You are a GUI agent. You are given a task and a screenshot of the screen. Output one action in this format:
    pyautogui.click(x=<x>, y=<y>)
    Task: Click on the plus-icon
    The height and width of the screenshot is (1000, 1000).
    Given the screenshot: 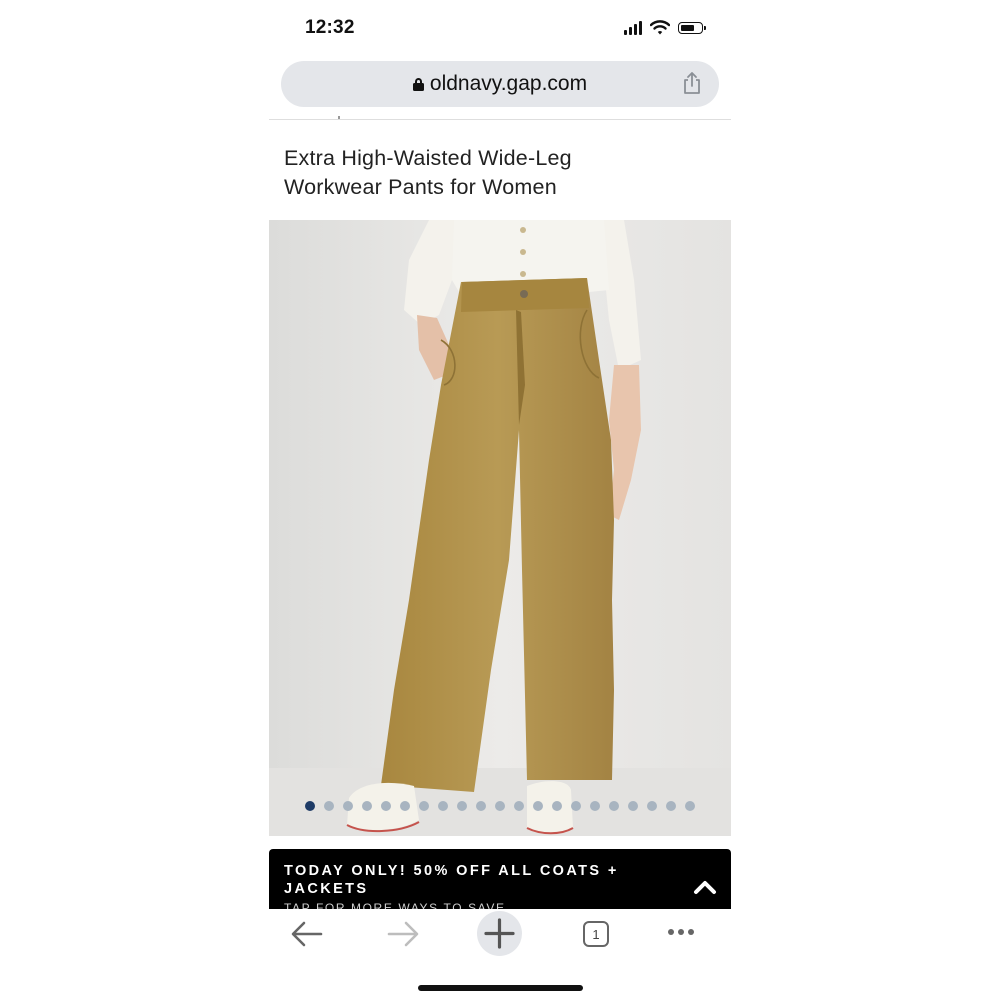 What is the action you would take?
    pyautogui.click(x=499, y=933)
    